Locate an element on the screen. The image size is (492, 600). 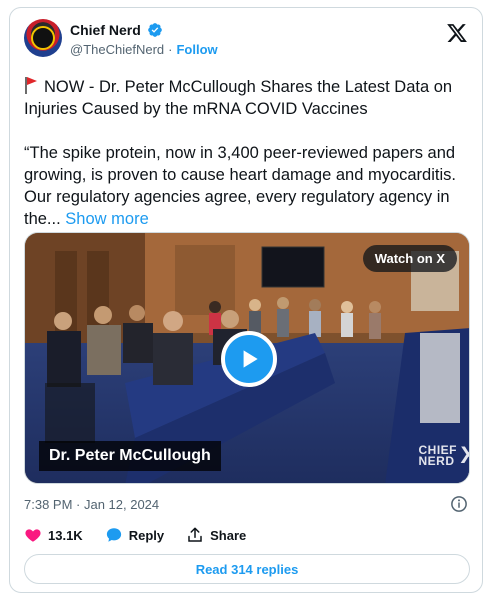
share-button: Share is located at coordinates (216, 535).